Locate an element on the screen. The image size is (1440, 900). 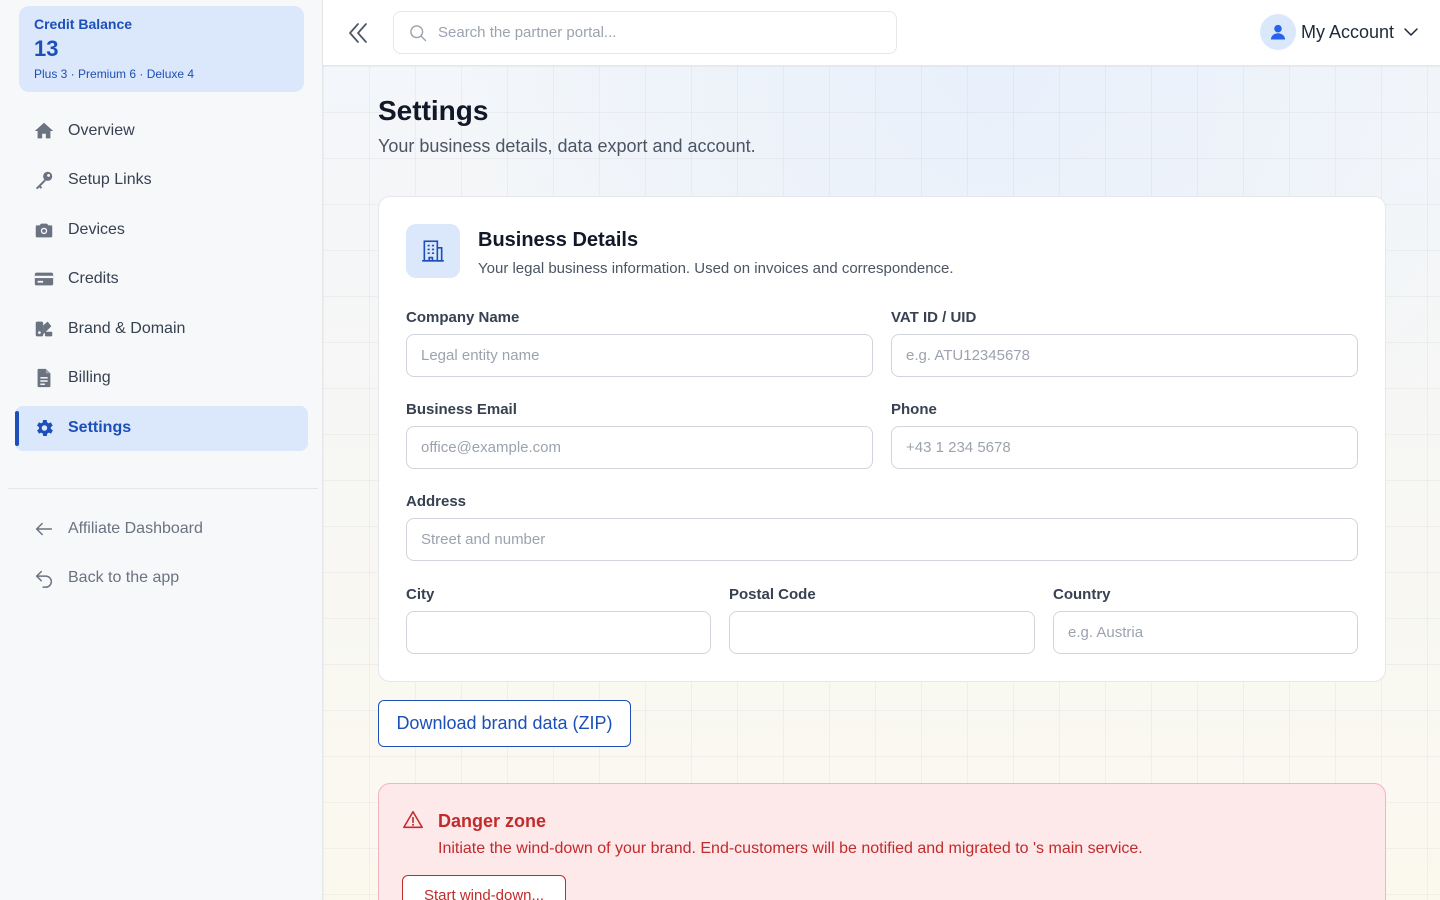
postal-code-input is located at coordinates (882, 632).